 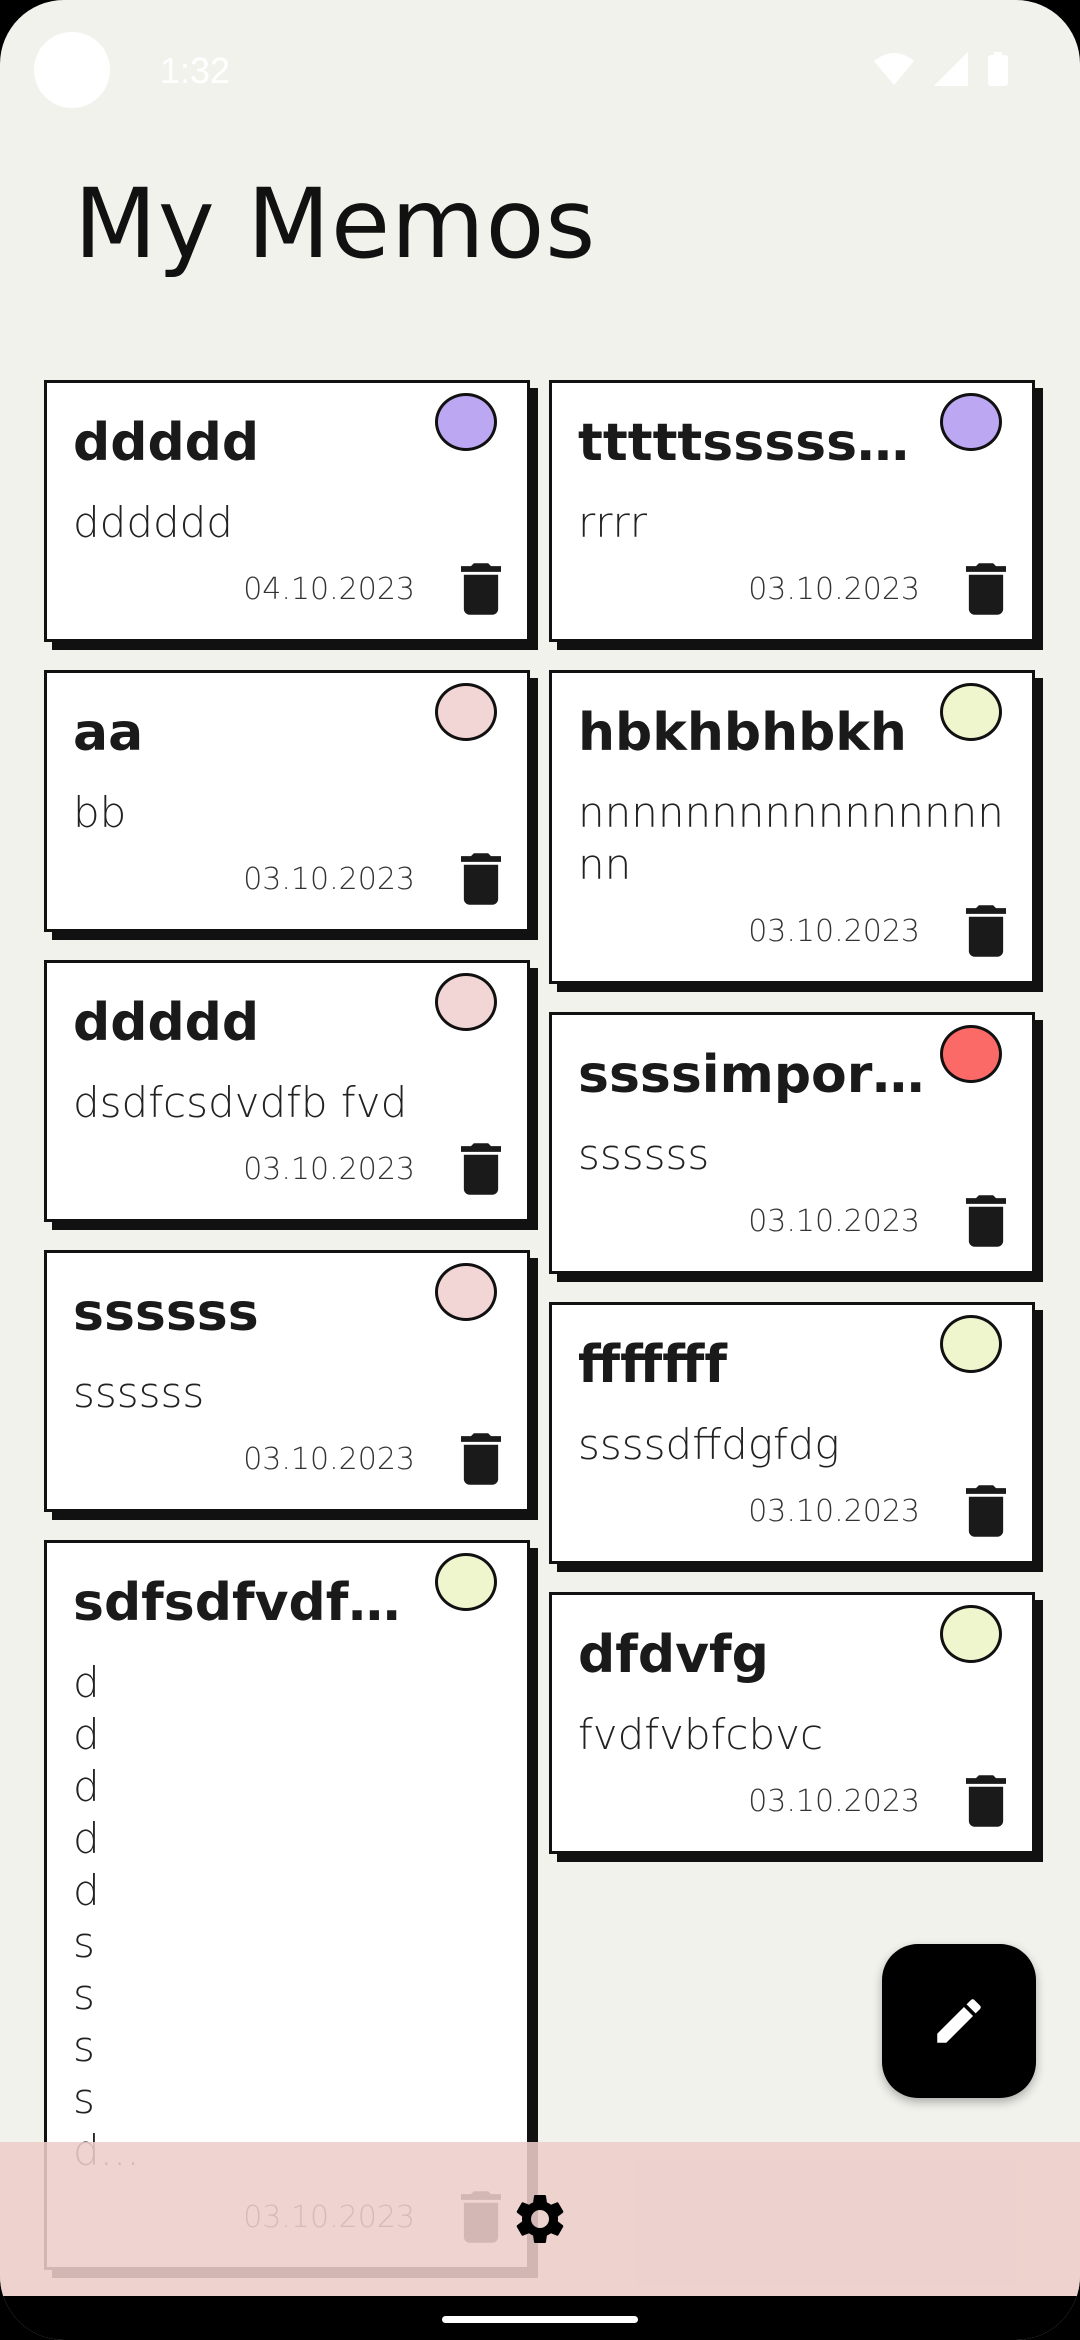 What do you see at coordinates (792, 511) in the screenshot?
I see `memo-card: tttttsssssss... rrrr 03.10.2023` at bounding box center [792, 511].